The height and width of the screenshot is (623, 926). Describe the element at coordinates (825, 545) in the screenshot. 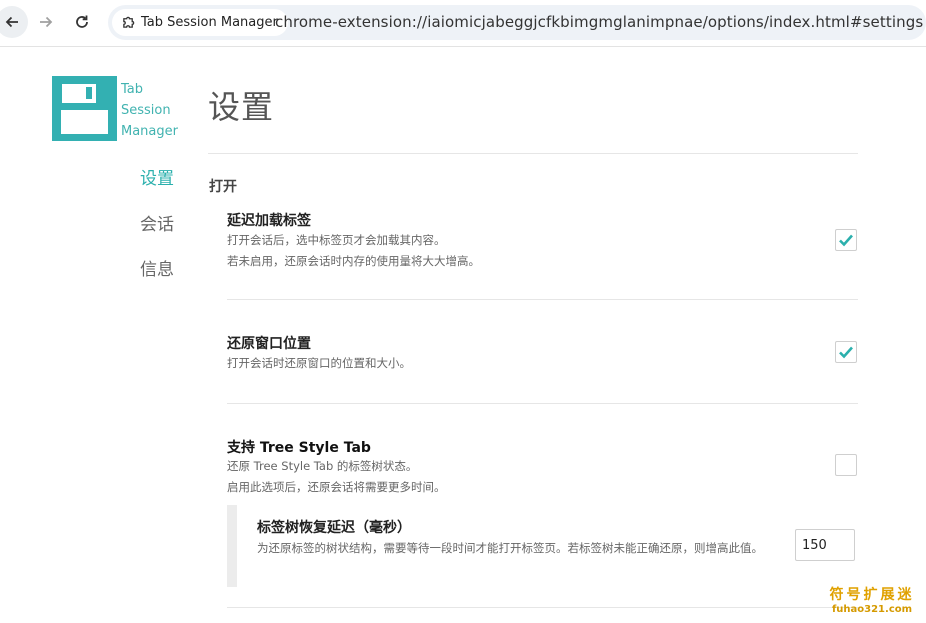

I see `tree-restore-delay-input` at that location.